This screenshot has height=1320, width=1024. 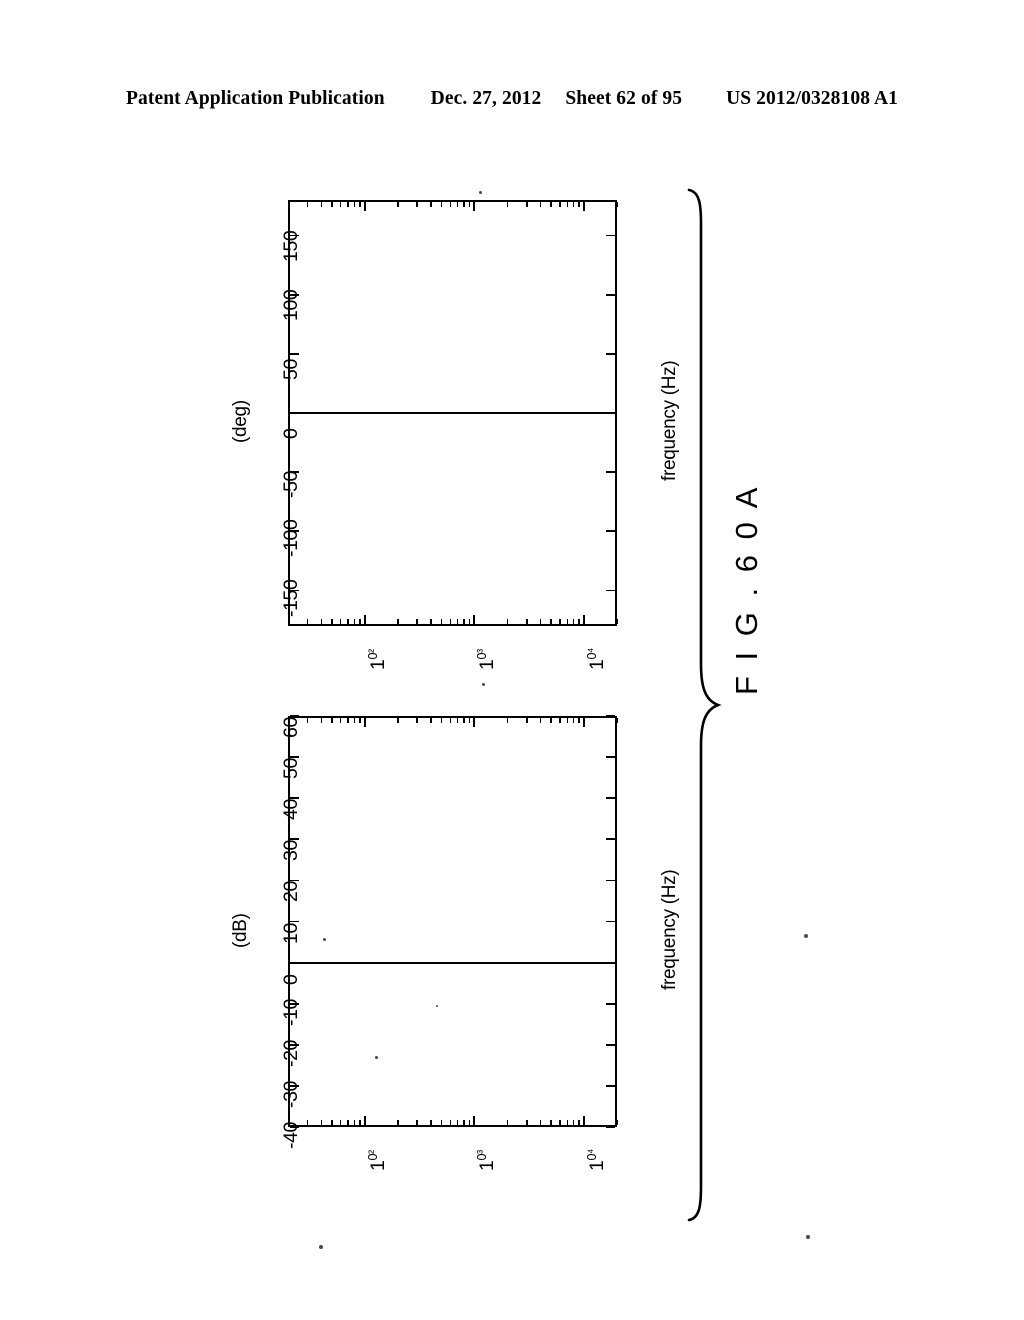 What do you see at coordinates (610, 590) in the screenshot?
I see `tick-deg--150` at bounding box center [610, 590].